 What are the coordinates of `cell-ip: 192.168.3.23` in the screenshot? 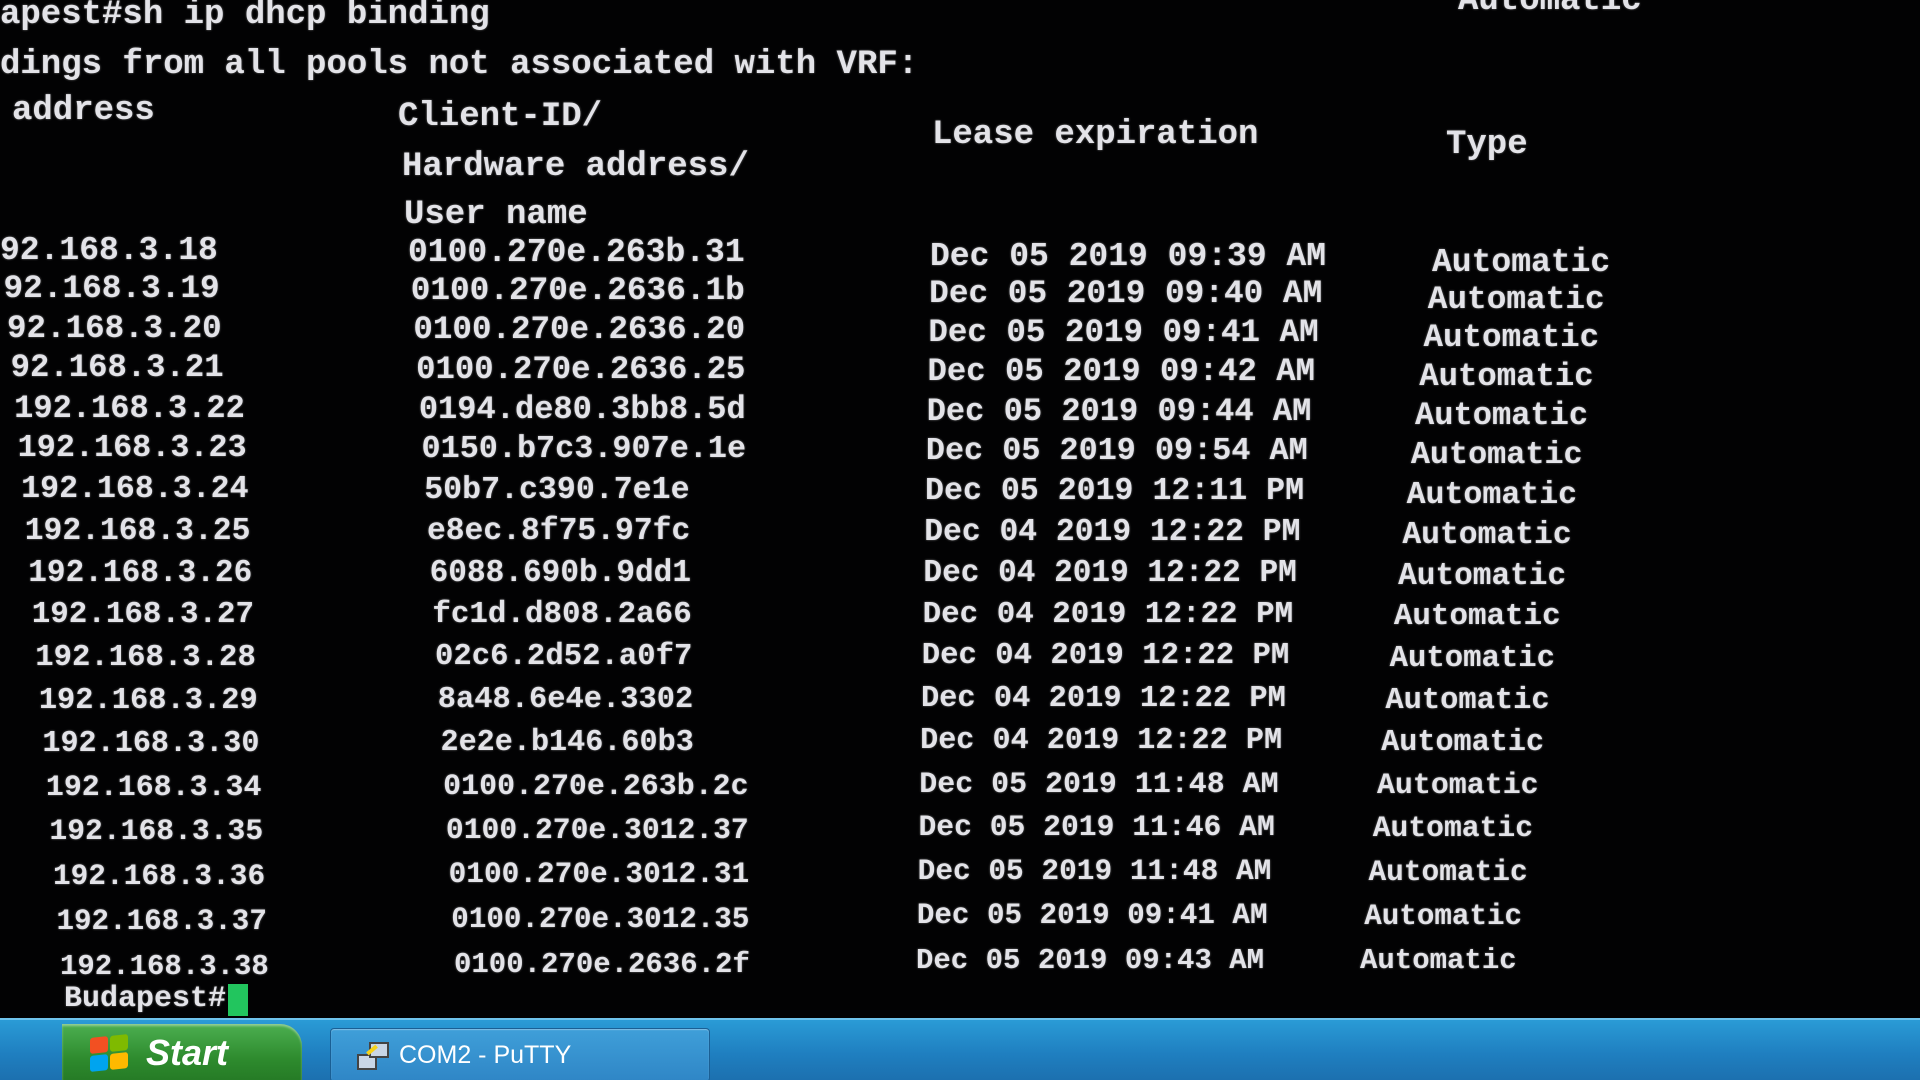 It's located at (132, 448).